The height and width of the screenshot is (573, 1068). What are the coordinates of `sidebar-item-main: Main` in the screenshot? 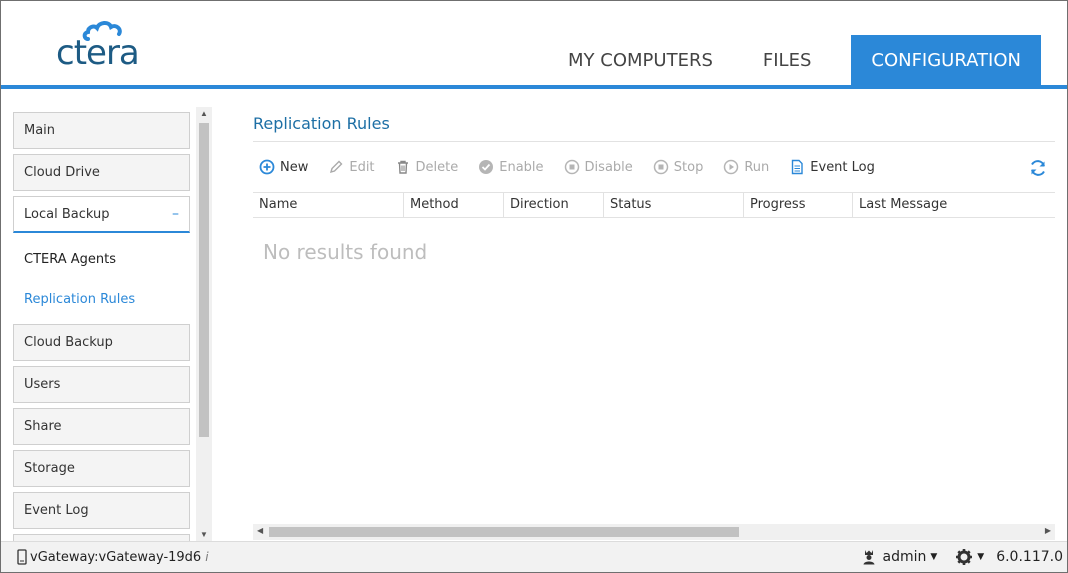 It's located at (101, 130).